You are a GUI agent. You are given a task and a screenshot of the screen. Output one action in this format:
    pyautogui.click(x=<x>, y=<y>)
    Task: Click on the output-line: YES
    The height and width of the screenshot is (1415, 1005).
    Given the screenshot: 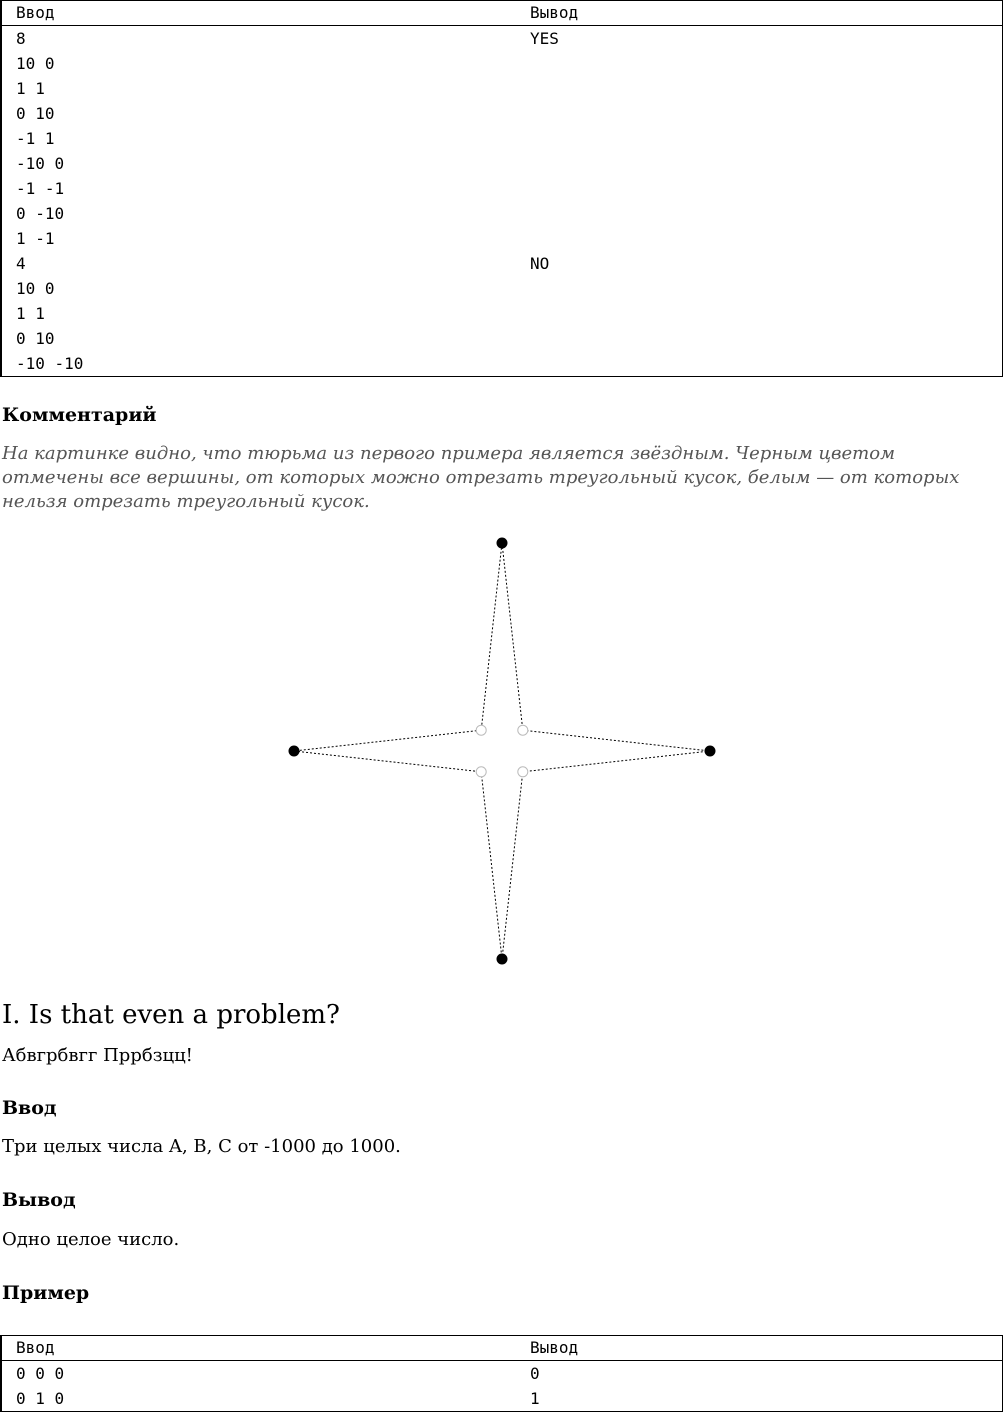 What is the action you would take?
    pyautogui.click(x=544, y=38)
    